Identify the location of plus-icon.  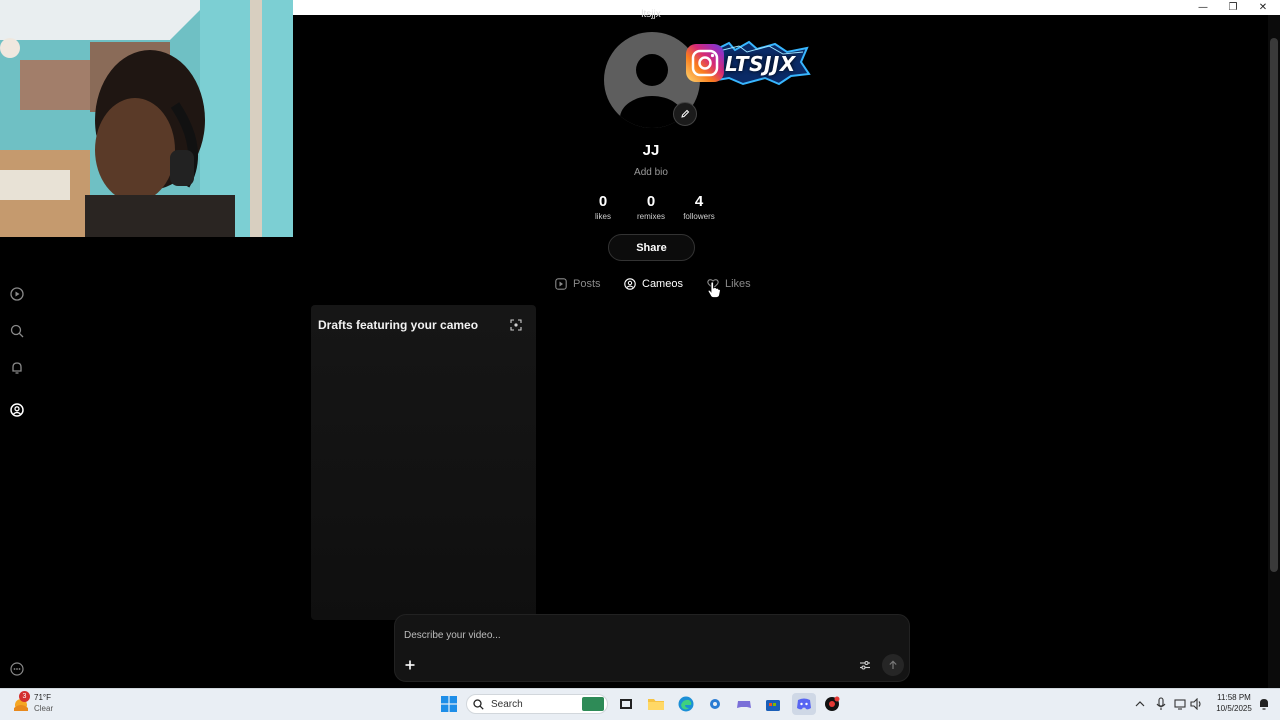
(410, 665).